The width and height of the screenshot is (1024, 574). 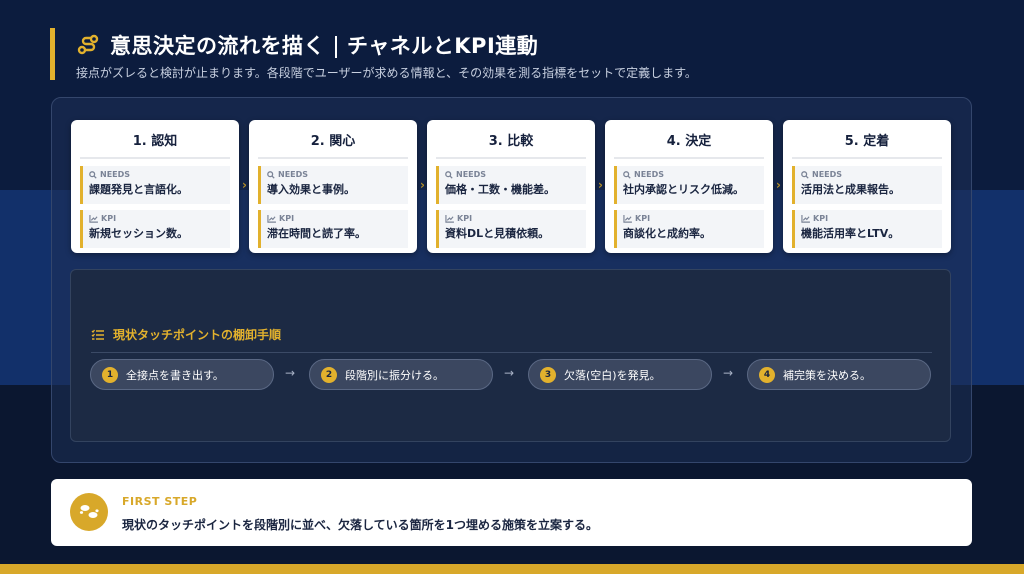 I want to click on needs-box: NEEDS 価格・工数・機能差。, so click(x=511, y=185).